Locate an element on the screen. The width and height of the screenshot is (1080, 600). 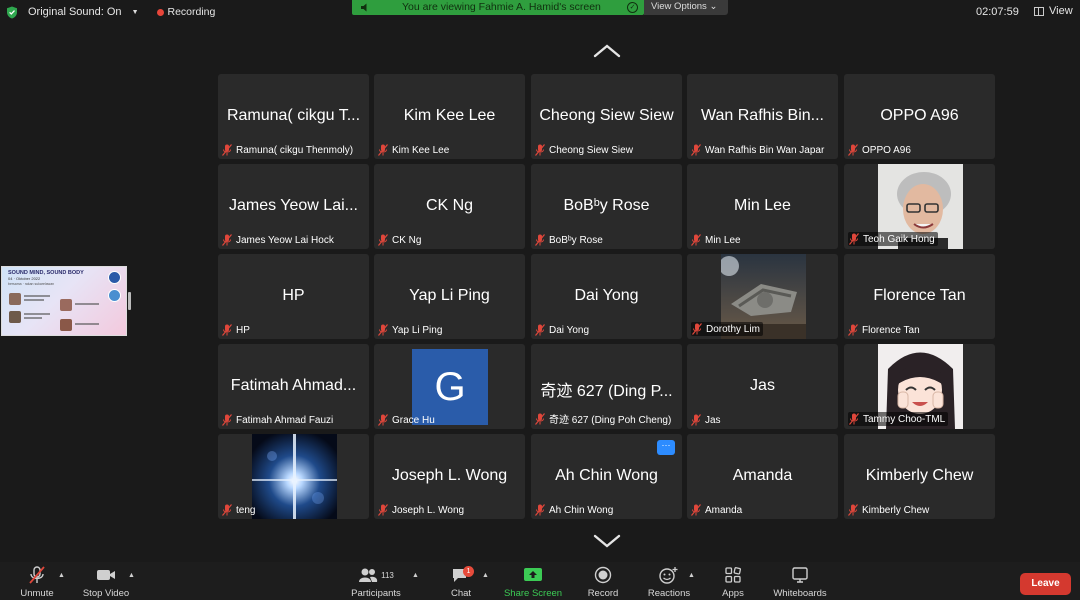
whiteboards-button: Whiteboards is located at coordinates (800, 582).